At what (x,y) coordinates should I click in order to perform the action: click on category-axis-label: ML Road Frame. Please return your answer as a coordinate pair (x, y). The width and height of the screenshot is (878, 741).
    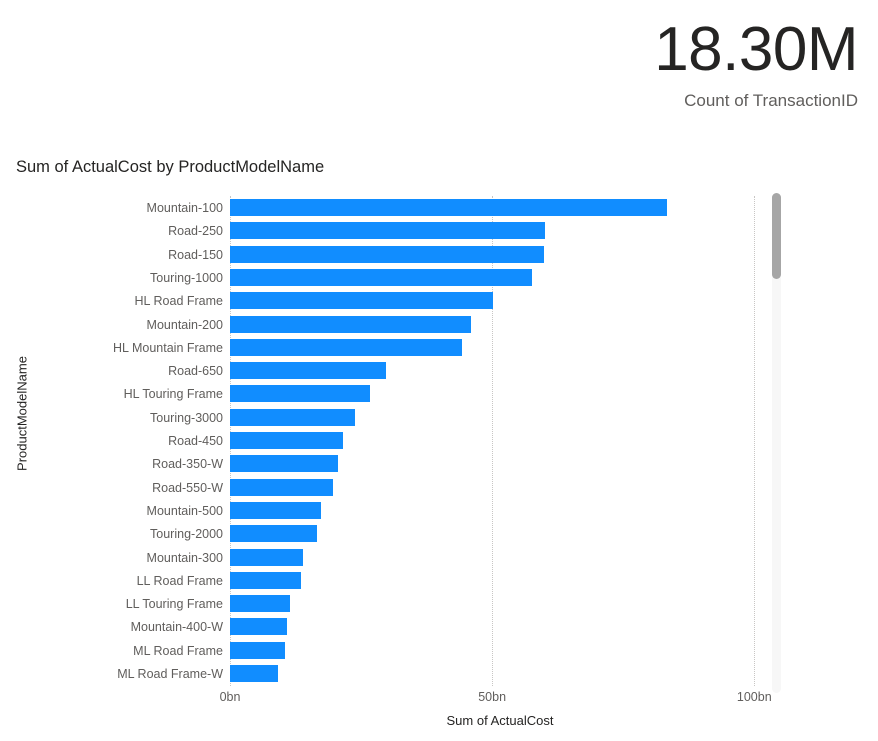
    Looking at the image, I should click on (126, 651).